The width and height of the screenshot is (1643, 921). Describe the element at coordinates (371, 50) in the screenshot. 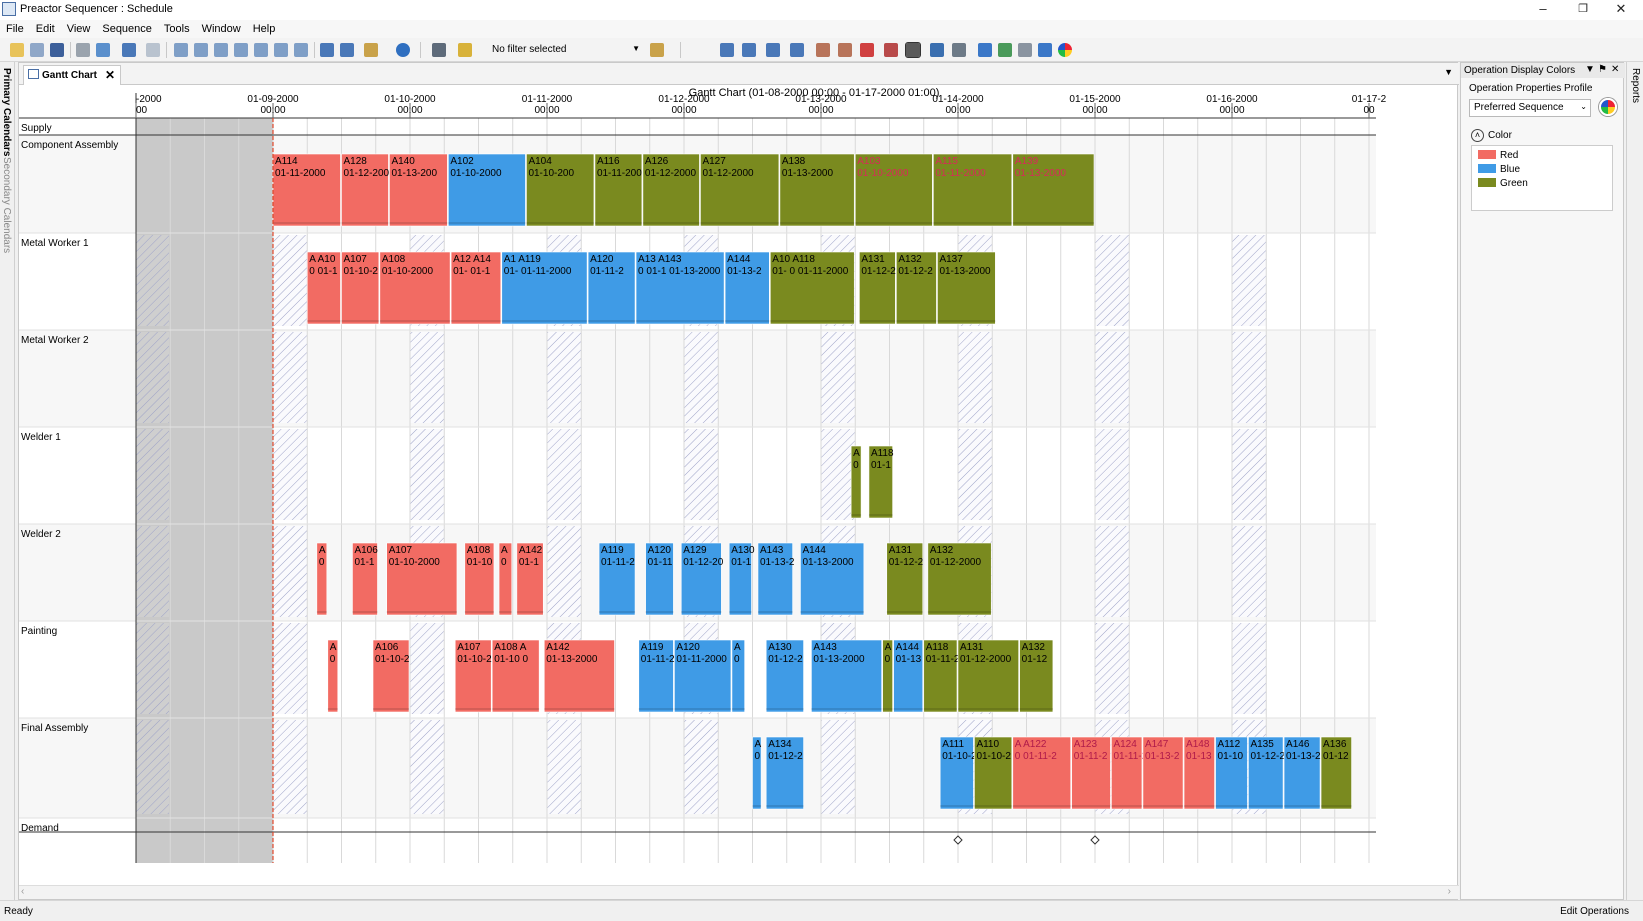

I see `tools-icon` at that location.